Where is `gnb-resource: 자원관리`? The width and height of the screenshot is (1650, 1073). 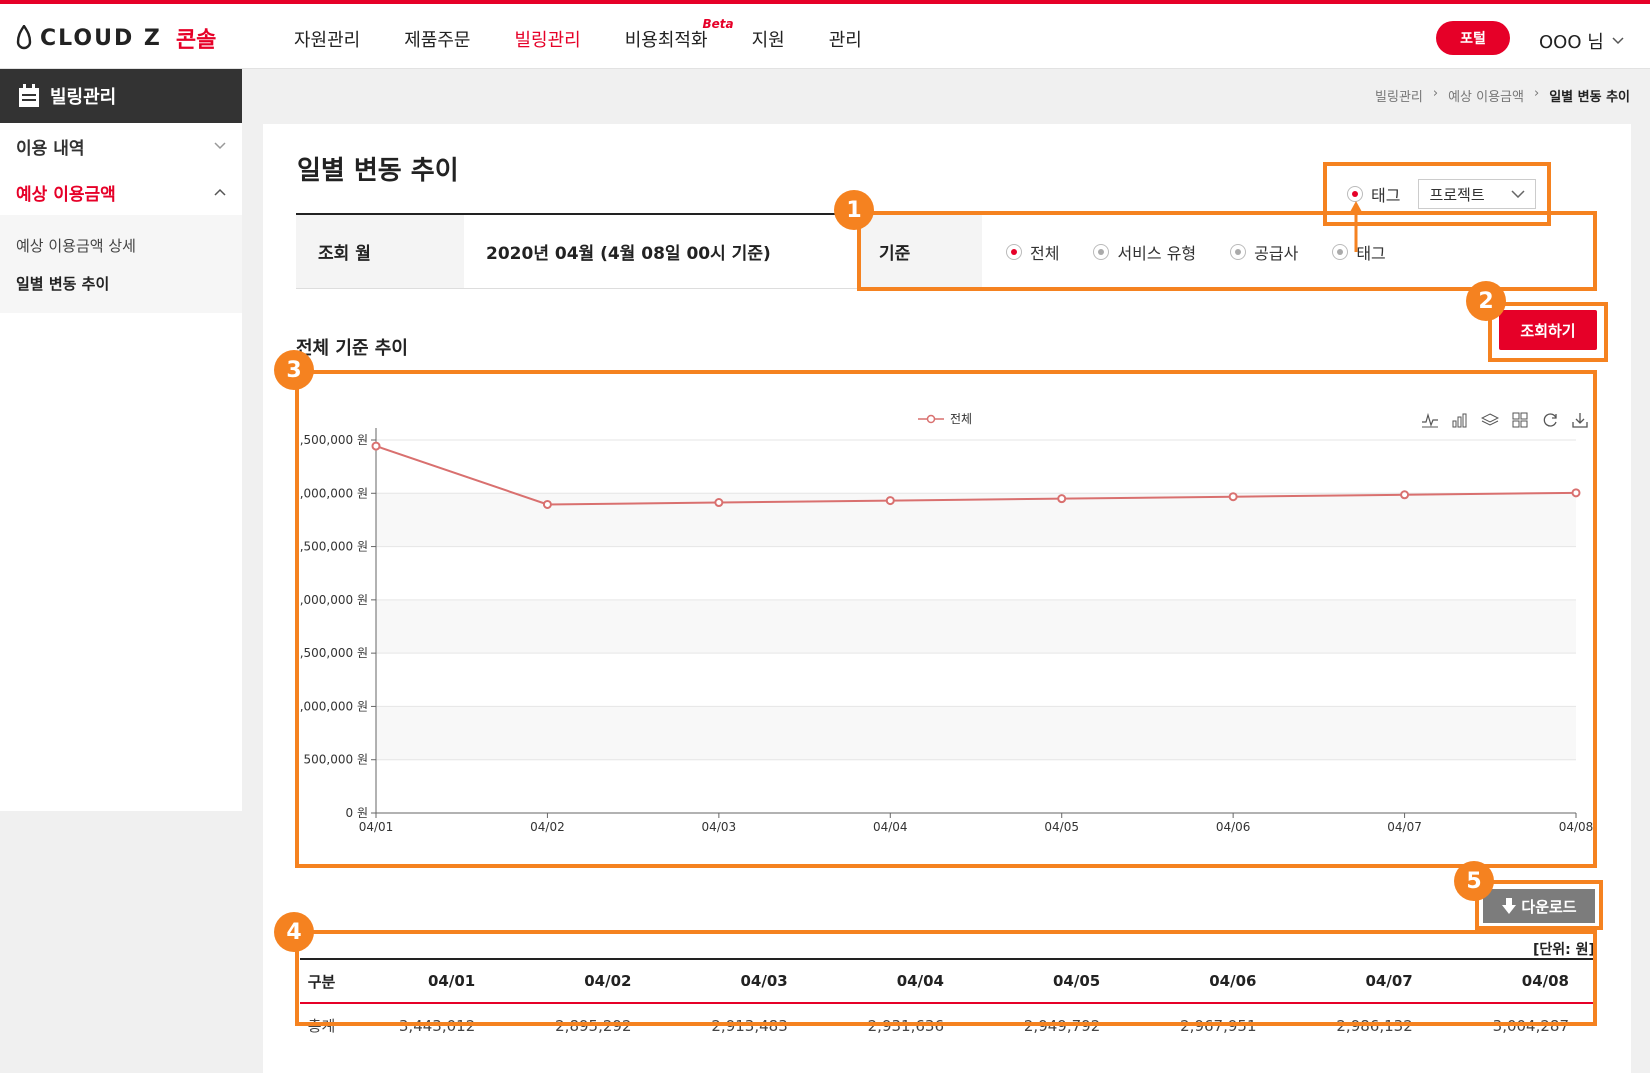
gnb-resource: 자원관리 is located at coordinates (327, 39).